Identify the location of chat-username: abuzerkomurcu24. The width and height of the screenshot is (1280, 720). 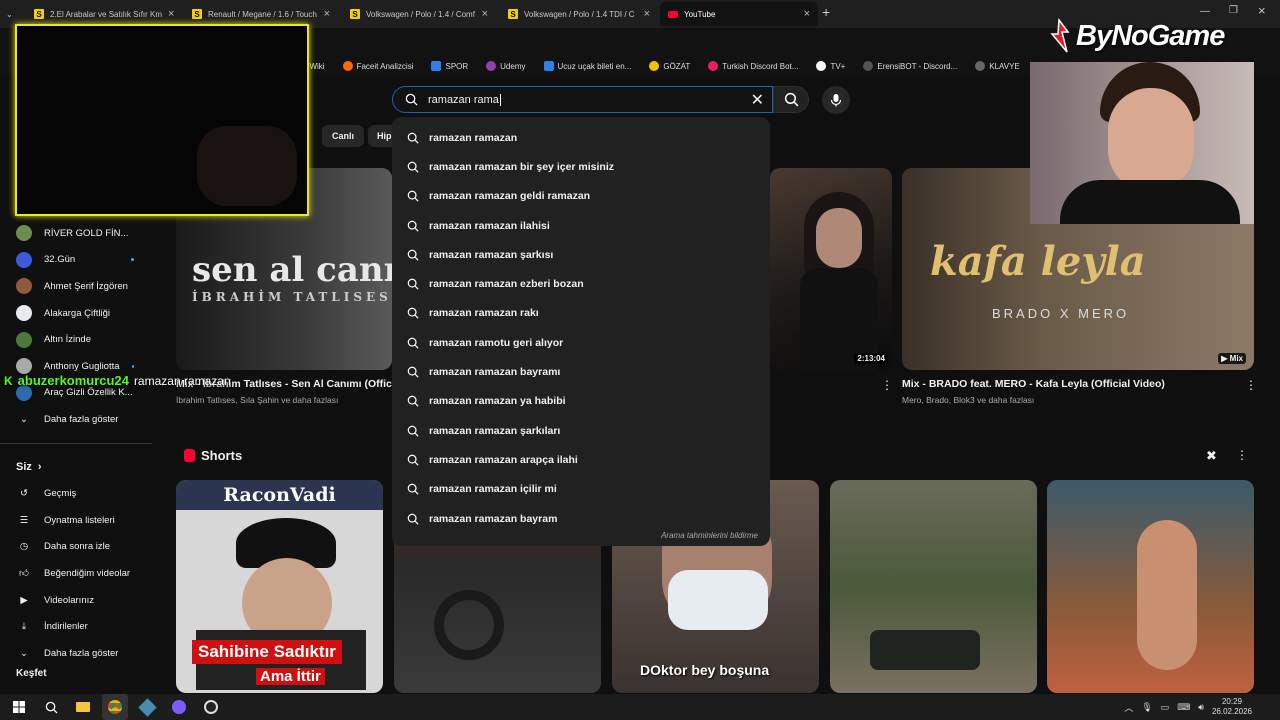
(73, 380).